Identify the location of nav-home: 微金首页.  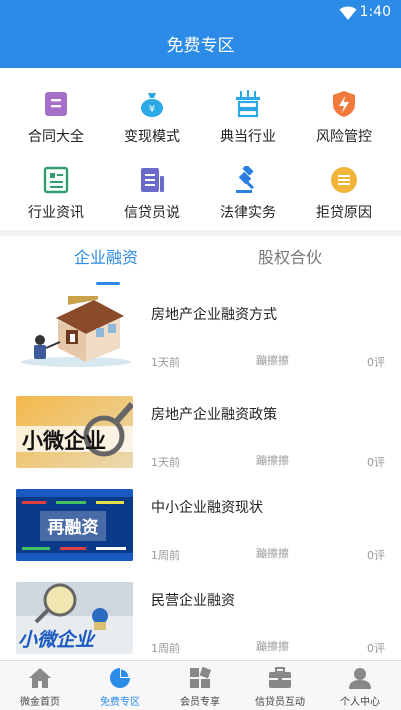
(40, 685).